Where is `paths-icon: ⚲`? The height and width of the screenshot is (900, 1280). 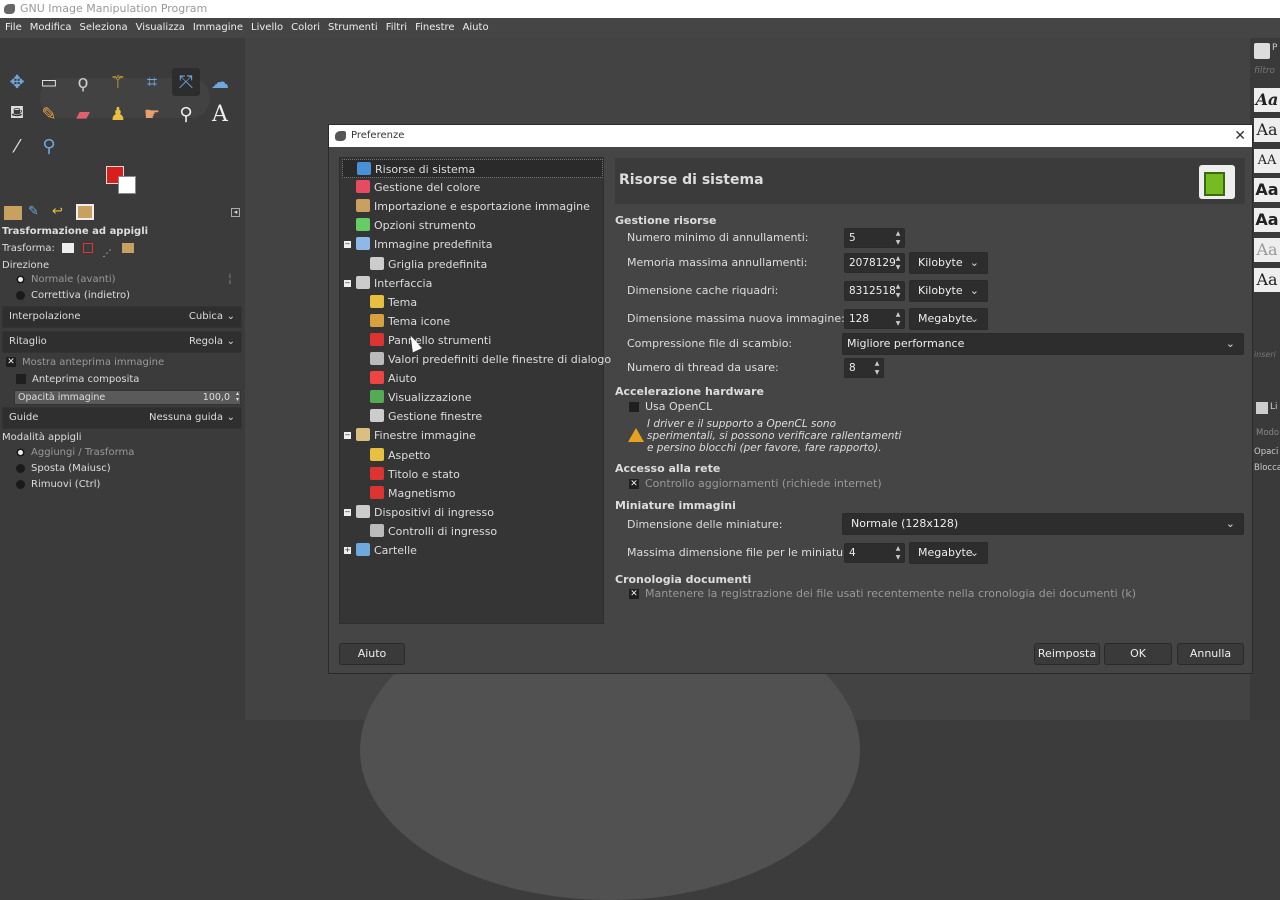 paths-icon: ⚲ is located at coordinates (186, 114).